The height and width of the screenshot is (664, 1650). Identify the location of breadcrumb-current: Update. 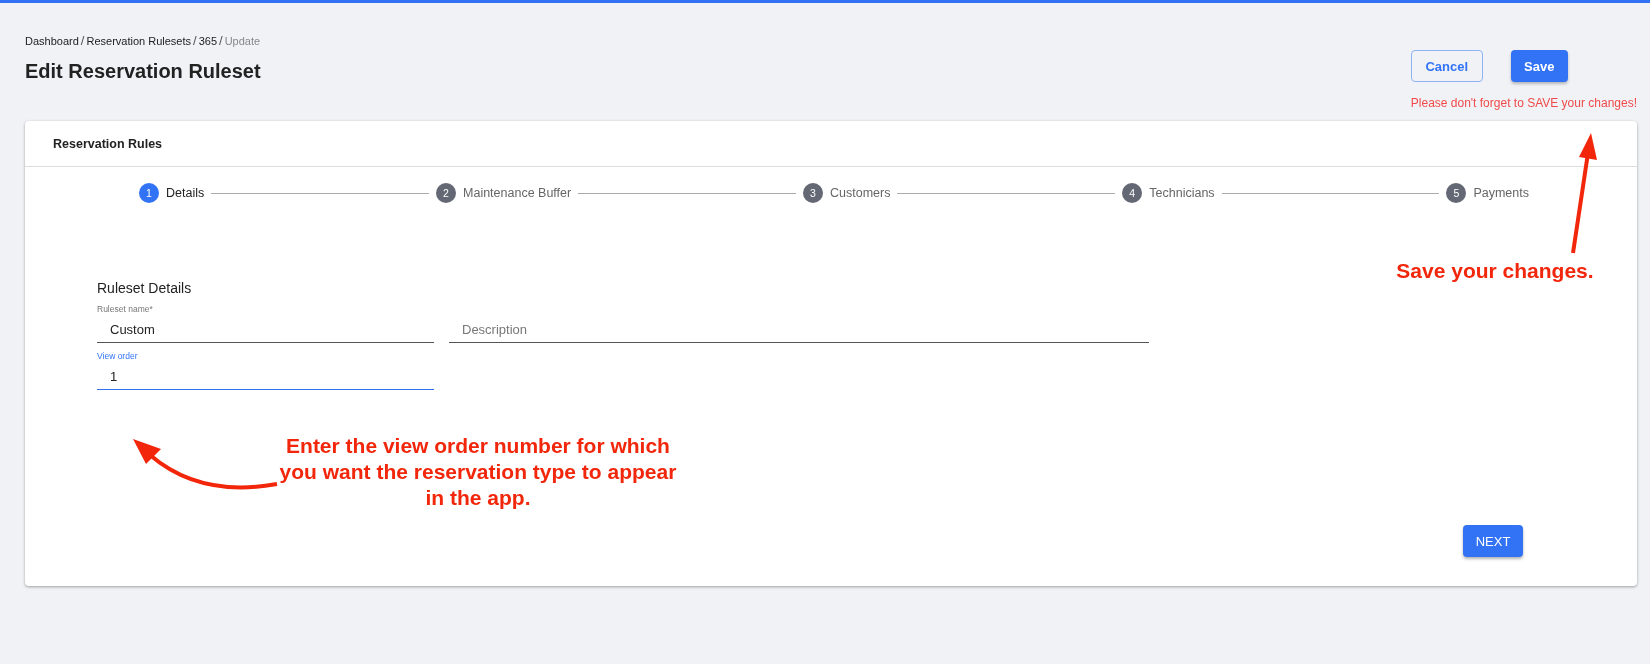
(242, 41).